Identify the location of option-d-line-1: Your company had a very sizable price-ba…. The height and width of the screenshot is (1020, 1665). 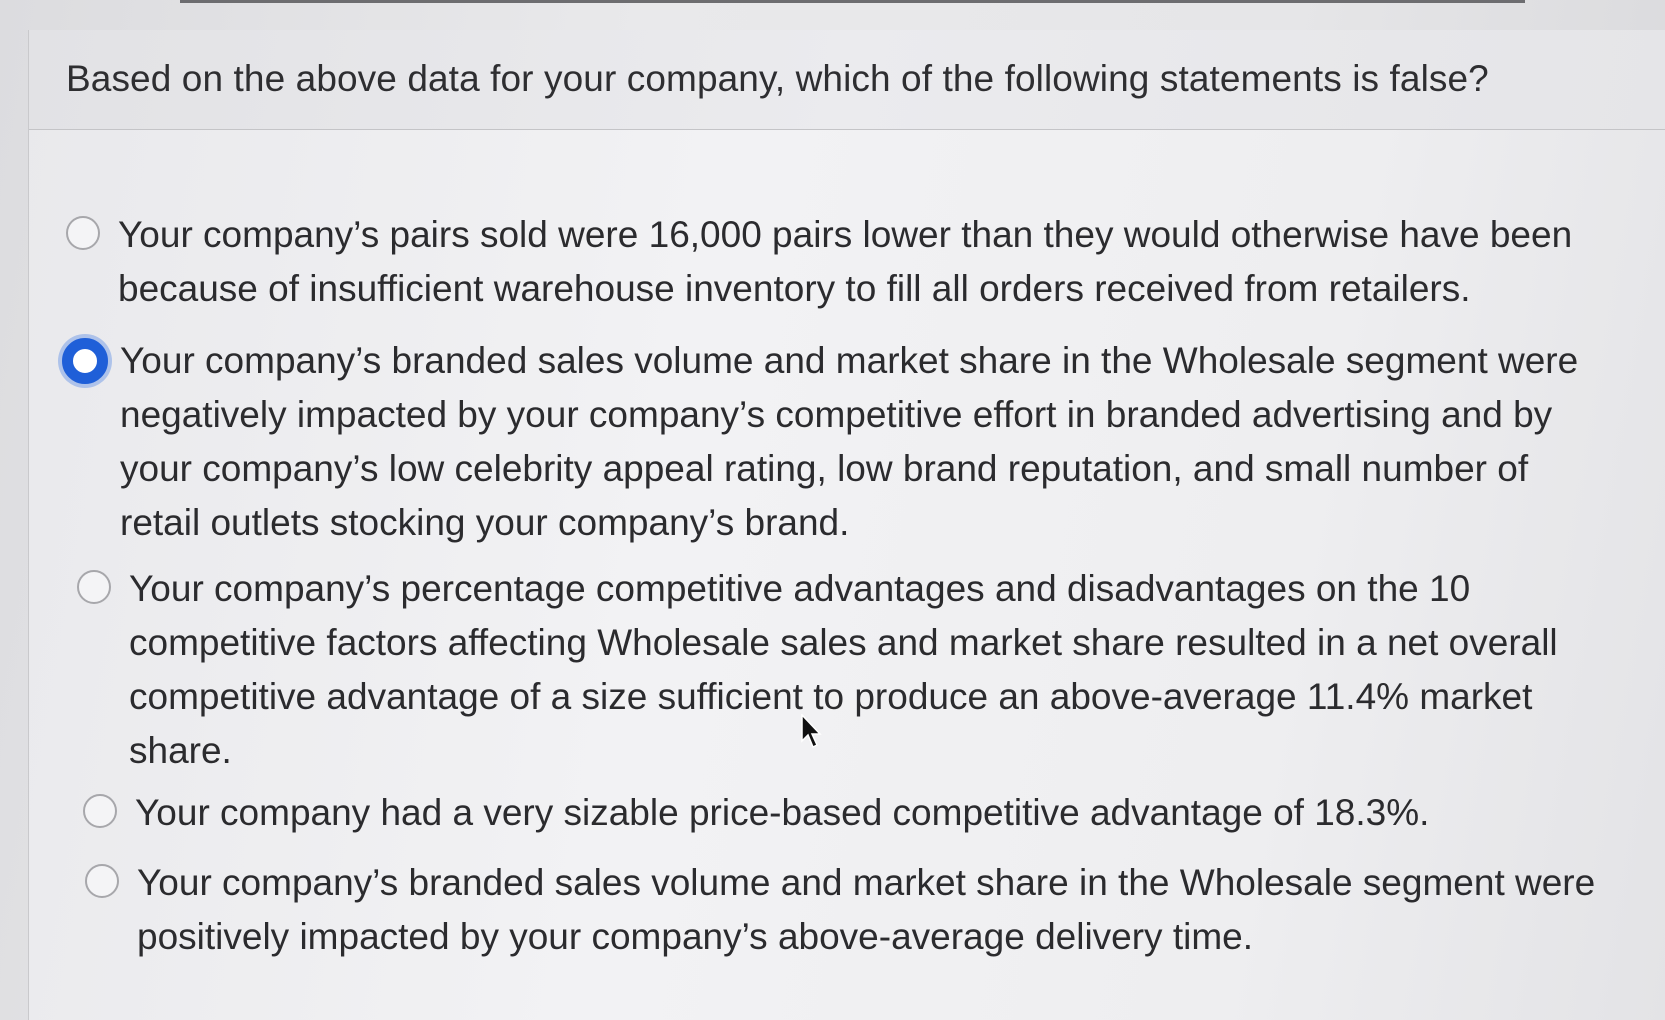
(782, 812).